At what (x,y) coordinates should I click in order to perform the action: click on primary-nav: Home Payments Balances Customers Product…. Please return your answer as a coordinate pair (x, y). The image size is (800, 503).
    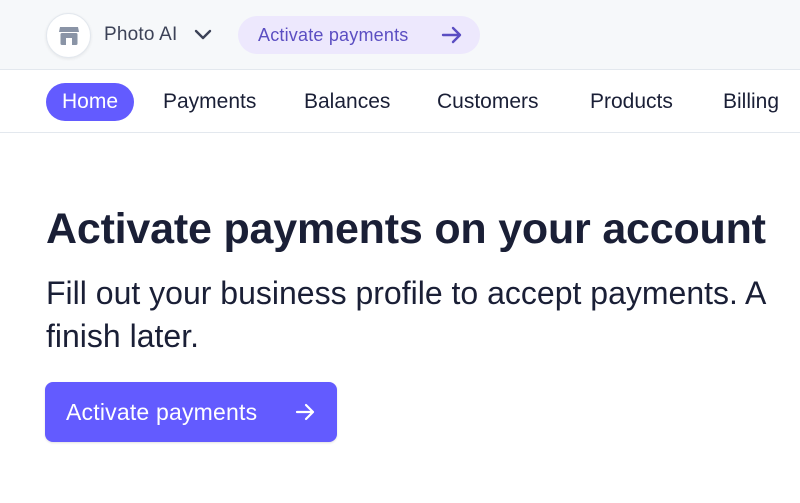
    Looking at the image, I should click on (400, 101).